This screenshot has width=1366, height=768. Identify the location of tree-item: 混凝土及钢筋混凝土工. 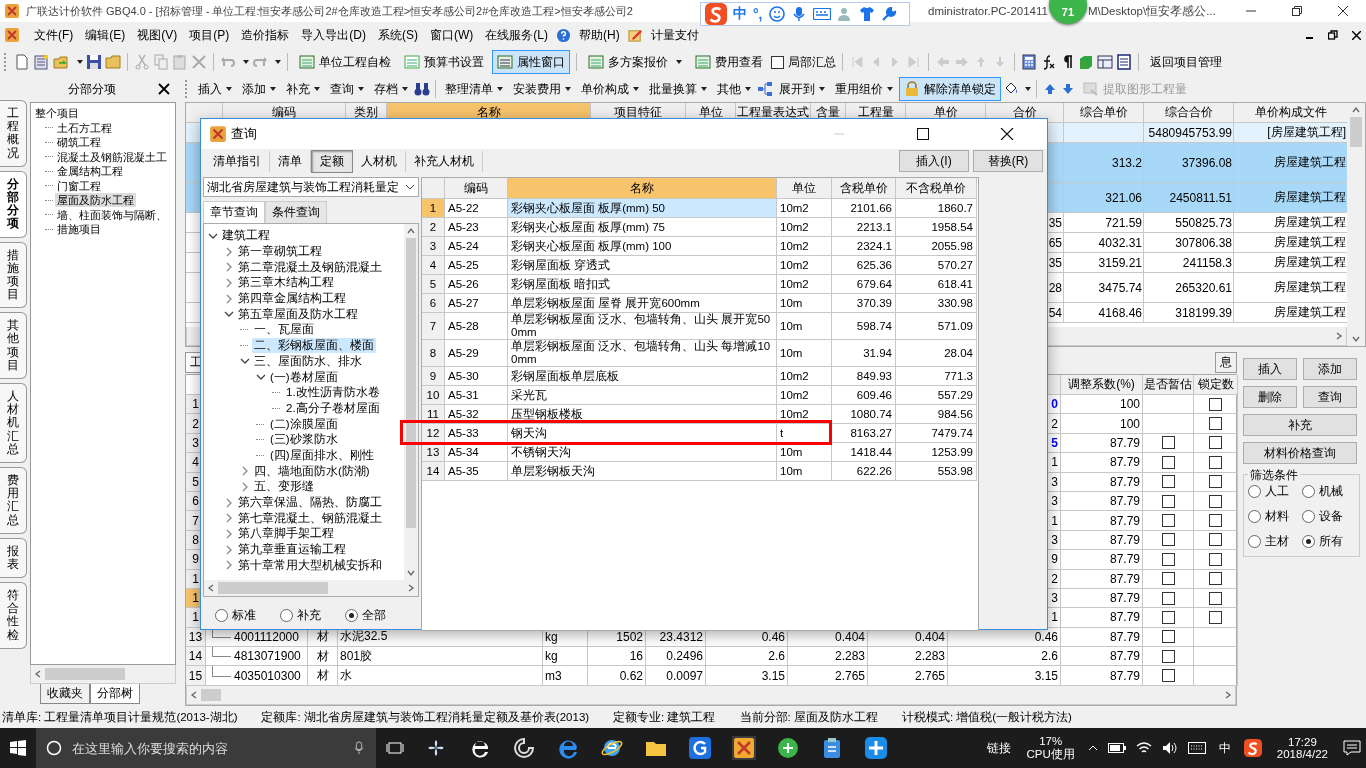
(112, 156).